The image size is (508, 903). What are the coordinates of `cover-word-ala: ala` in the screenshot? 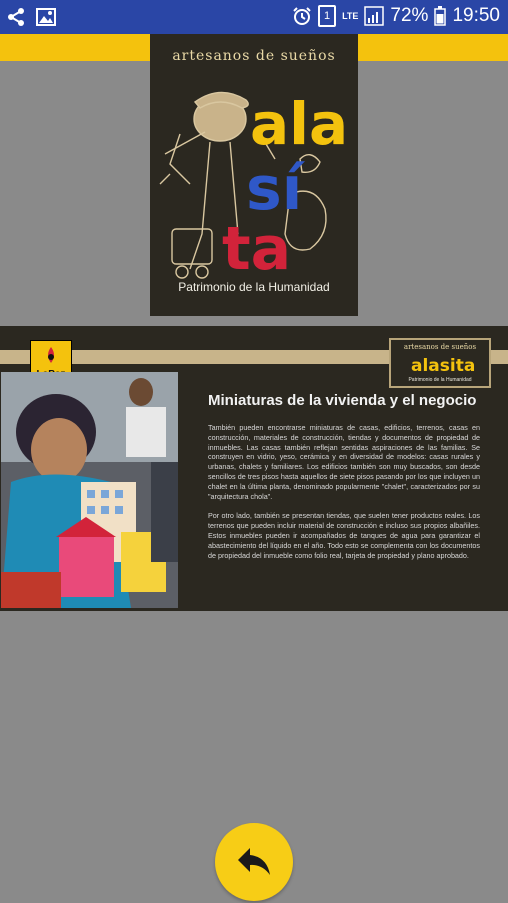 It's located at (299, 124).